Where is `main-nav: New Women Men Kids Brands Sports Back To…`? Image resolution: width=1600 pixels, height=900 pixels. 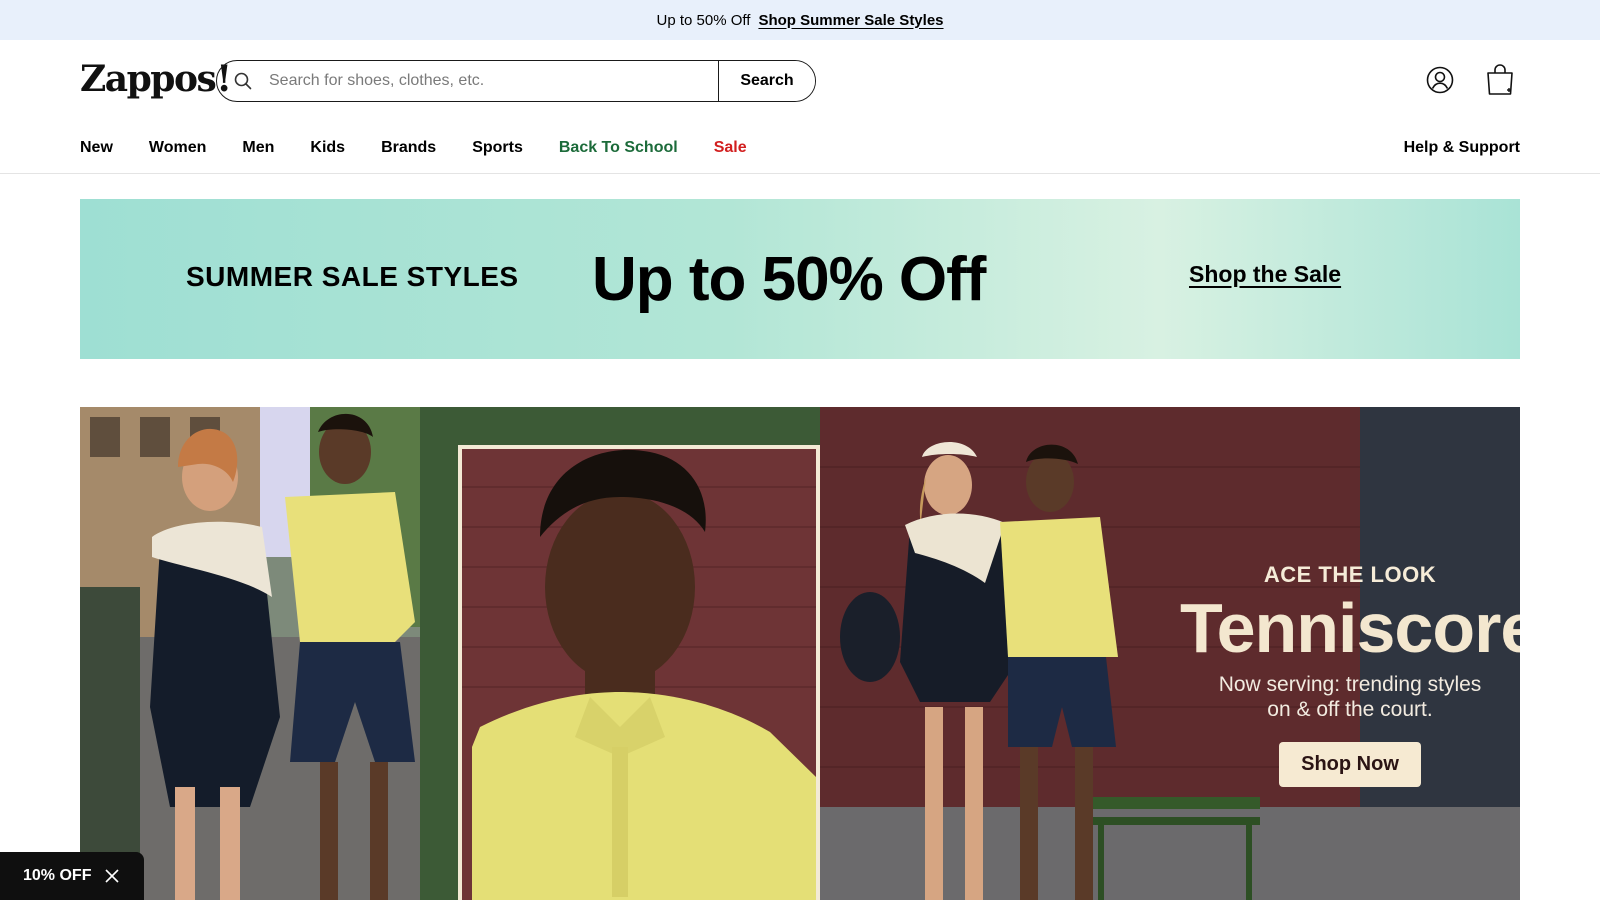 main-nav: New Women Men Kids Brands Sports Back To… is located at coordinates (800, 148).